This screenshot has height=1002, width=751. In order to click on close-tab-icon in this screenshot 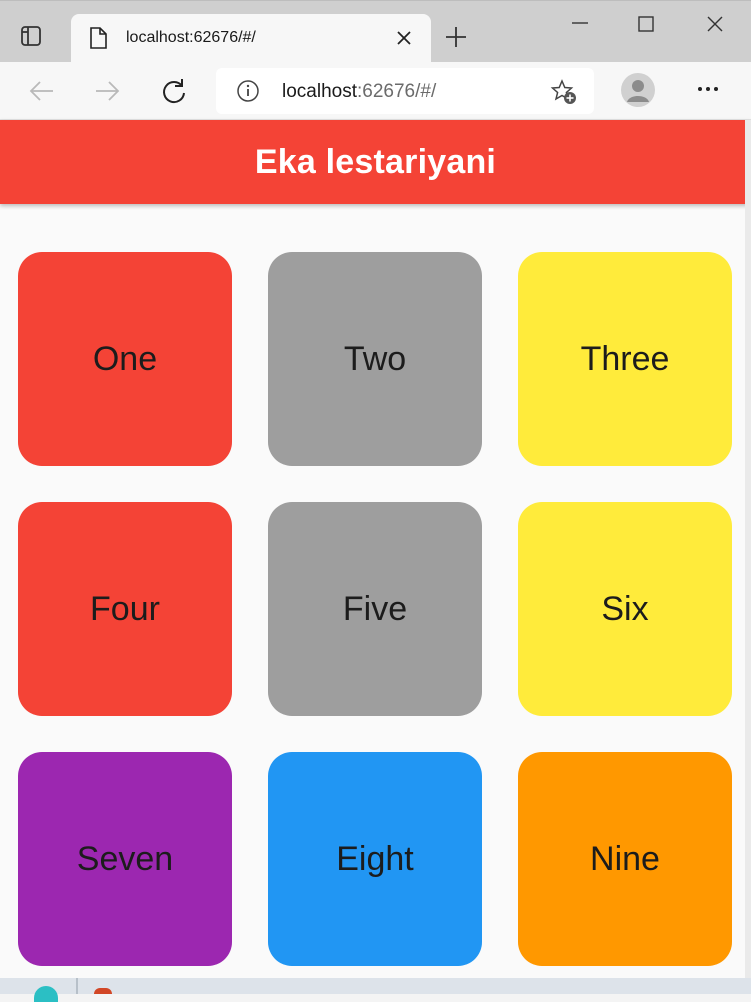, I will do `click(404, 38)`.